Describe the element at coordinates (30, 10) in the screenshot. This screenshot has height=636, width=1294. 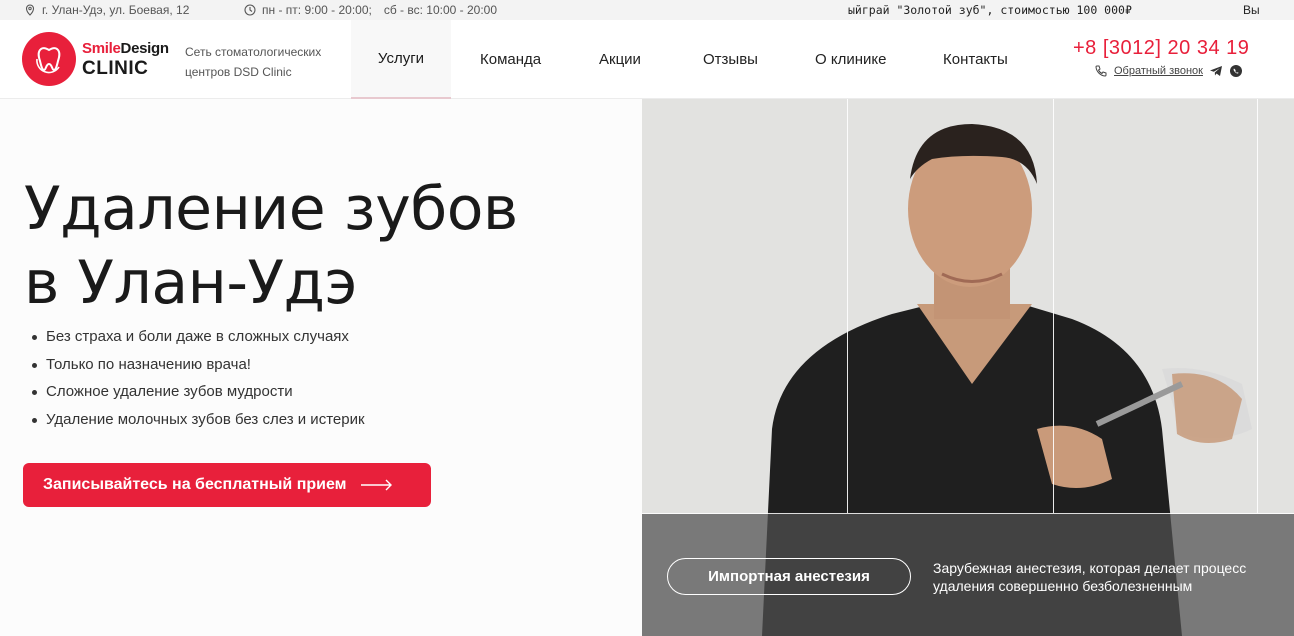
I see `location-pin-icon` at that location.